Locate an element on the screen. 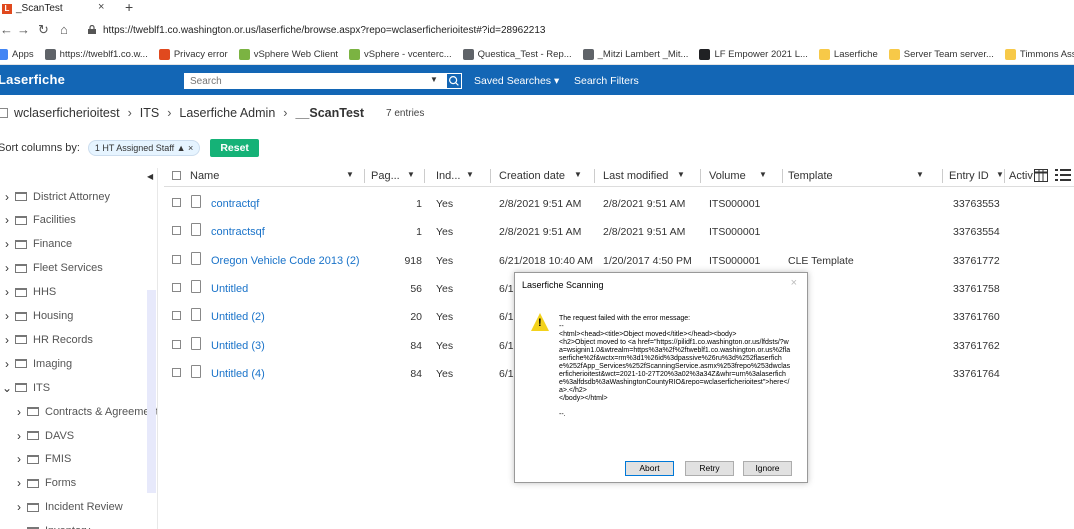 Image resolution: width=1074 pixels, height=529 pixels. tree-item: › Inventory is located at coordinates (52, 524).